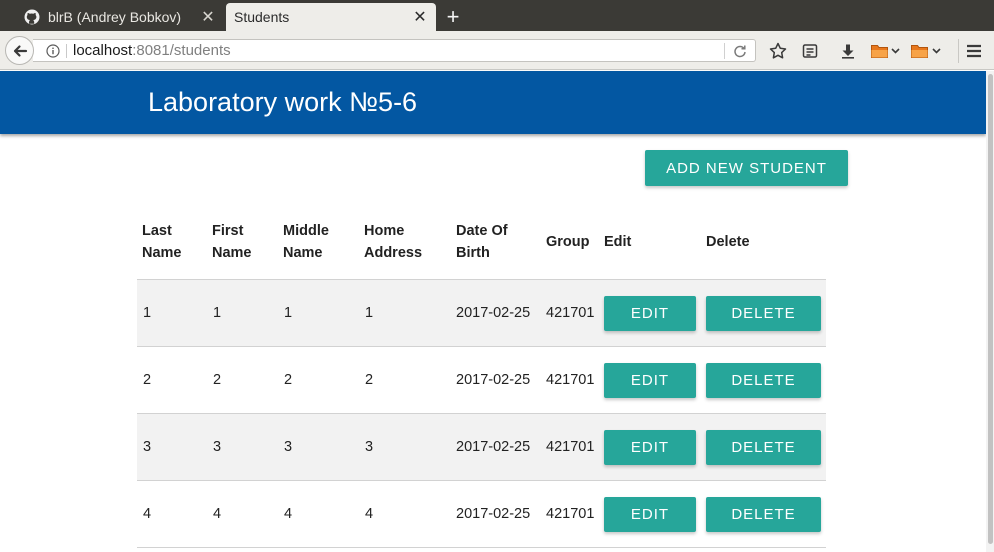 The height and width of the screenshot is (552, 994). Describe the element at coordinates (288, 514) in the screenshot. I see `cell-middle-name: 4` at that location.